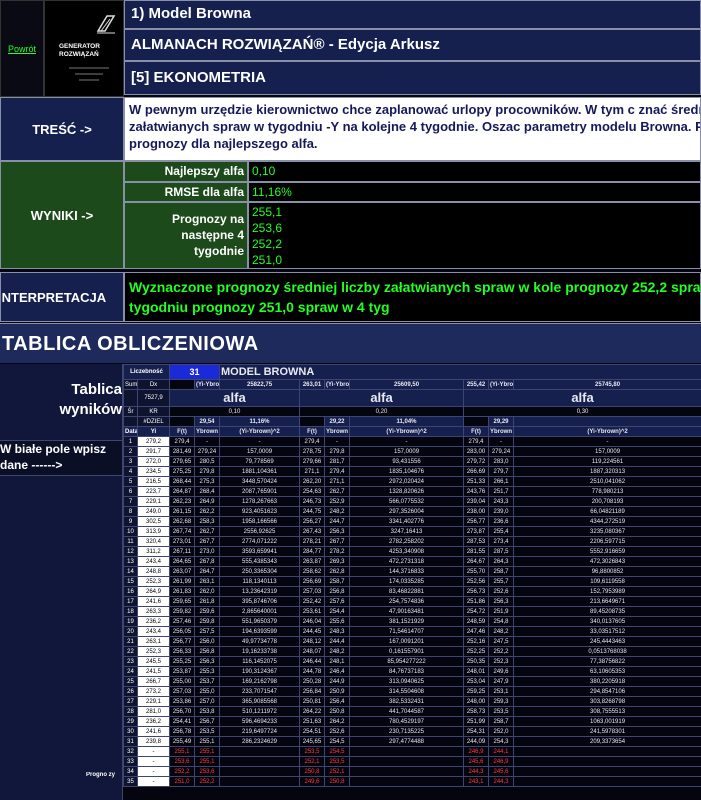 This screenshot has height=800, width=701. Describe the element at coordinates (607, 721) in the screenshot. I see `table-cell: 1063,001919` at that location.